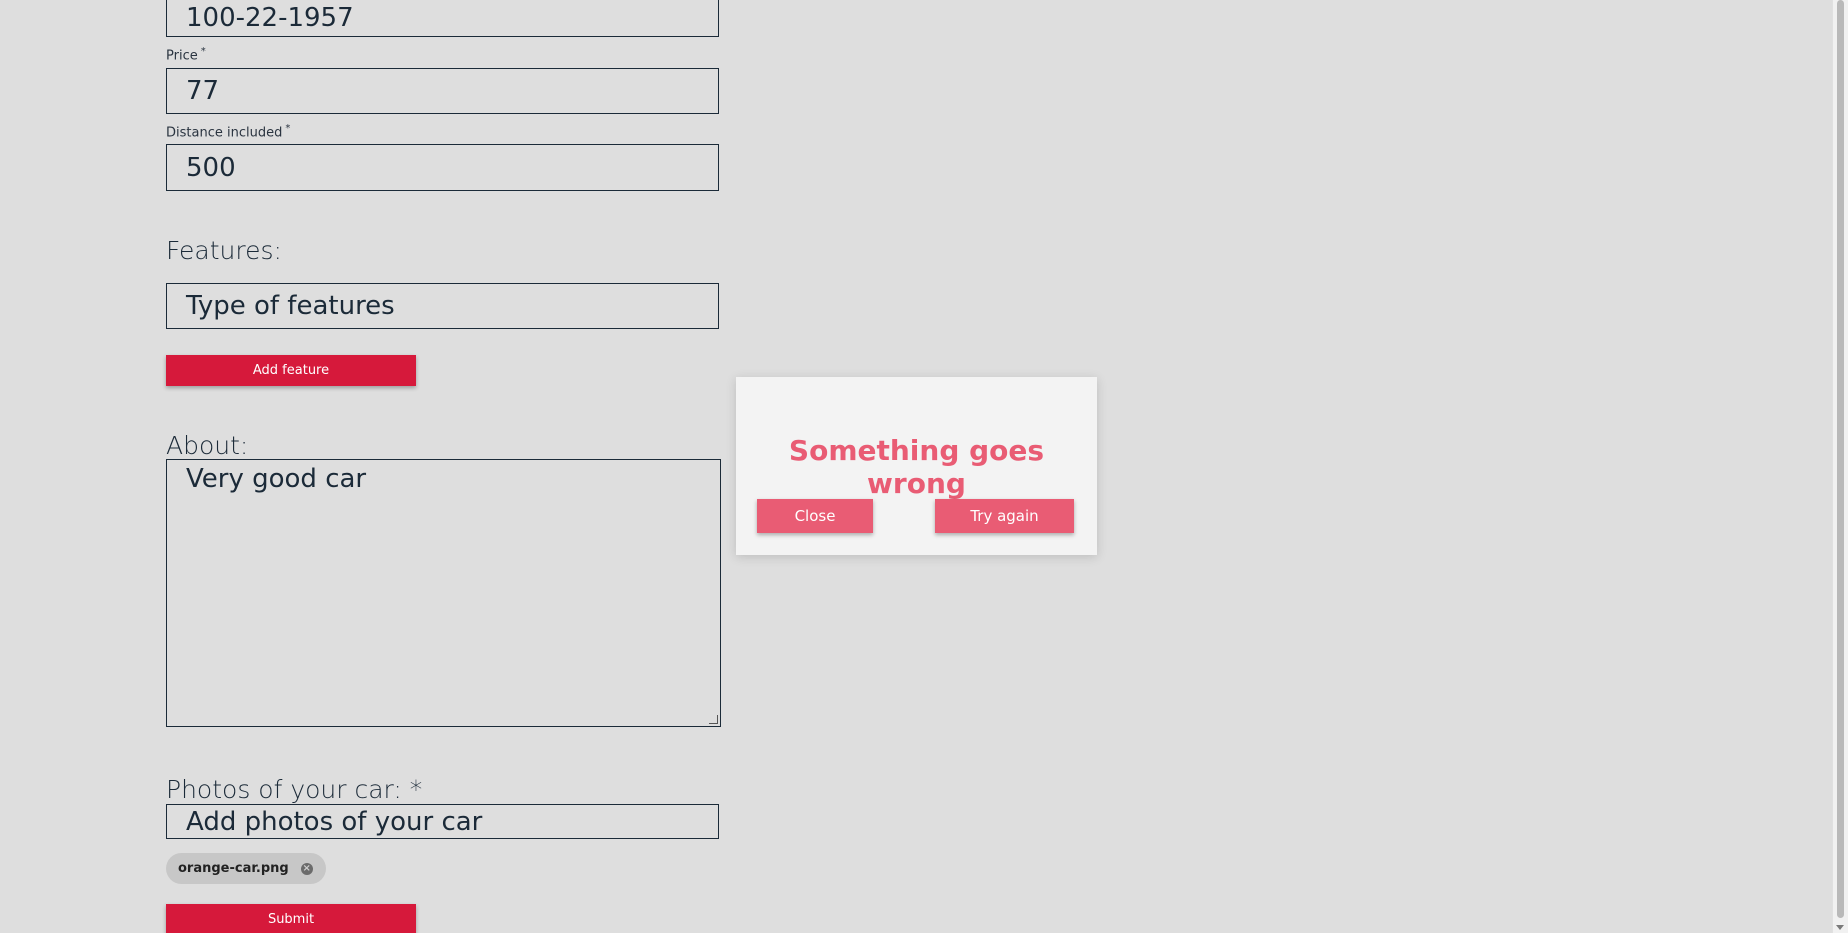  Describe the element at coordinates (270, 17) in the screenshot. I see `date-field-value: 100-22-1957` at that location.